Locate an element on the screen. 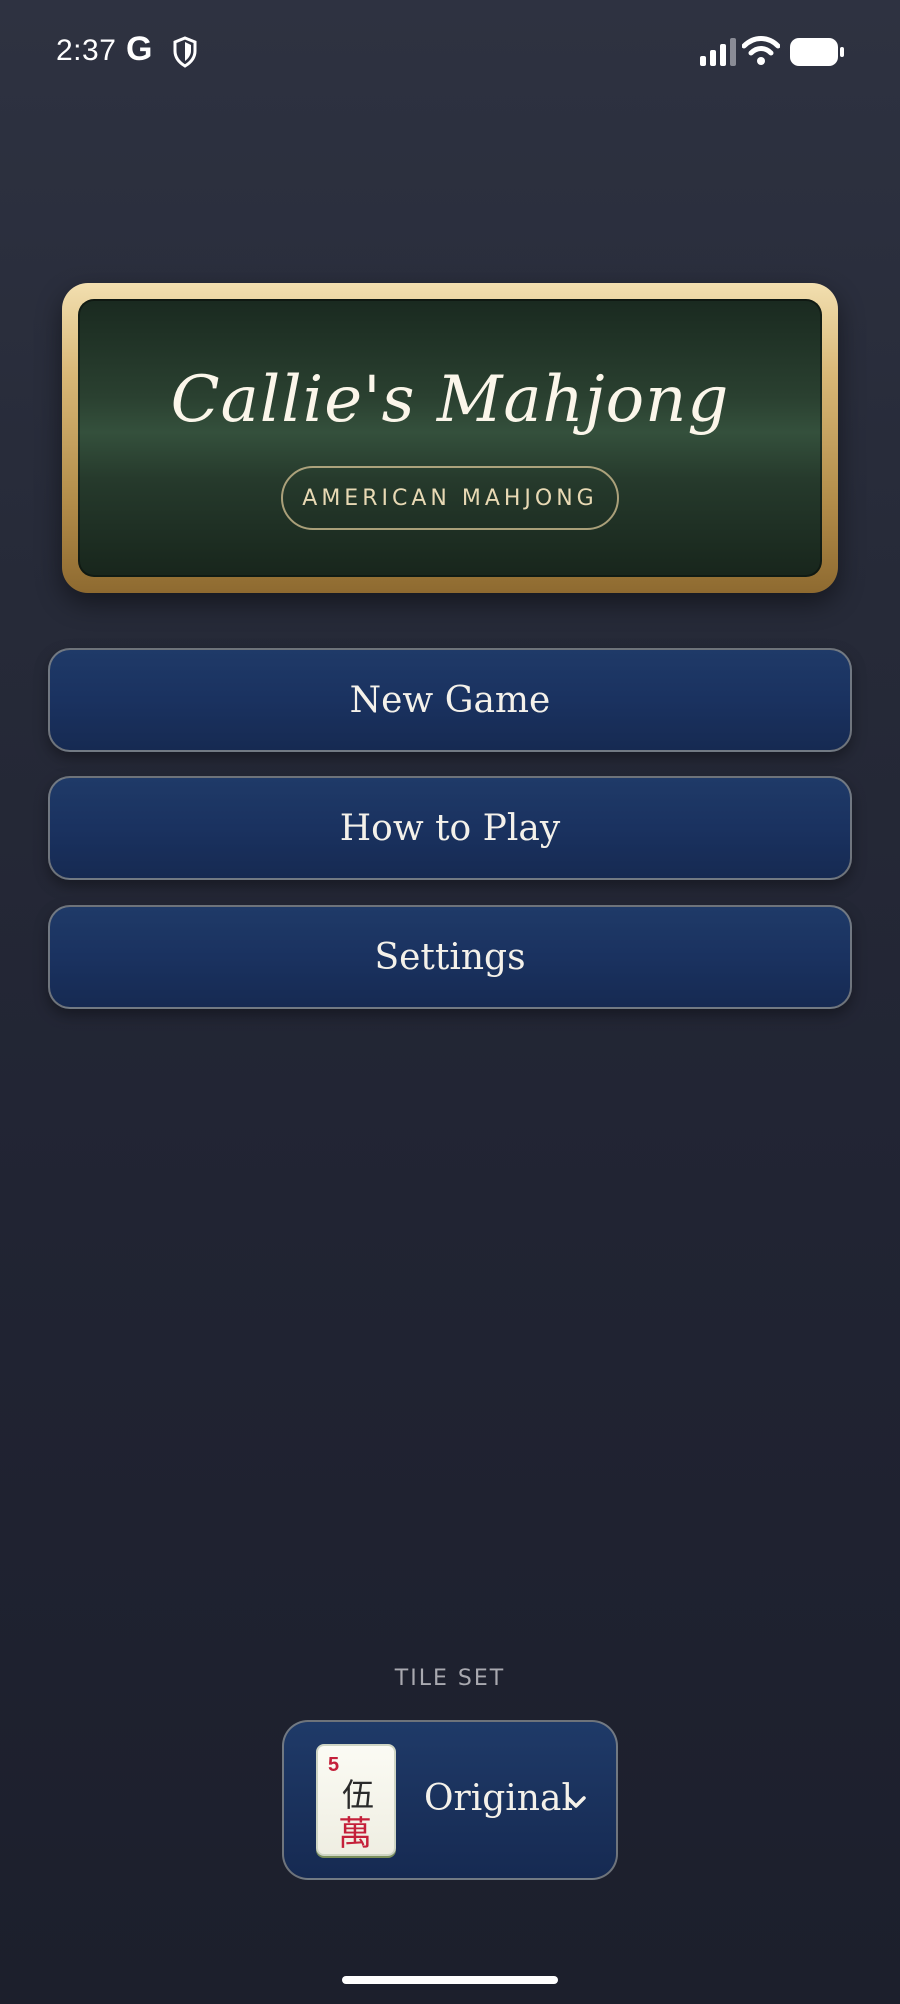 This screenshot has height=2004, width=900. tile-set-dropdown: 5 伍 萬 Original is located at coordinates (450, 1800).